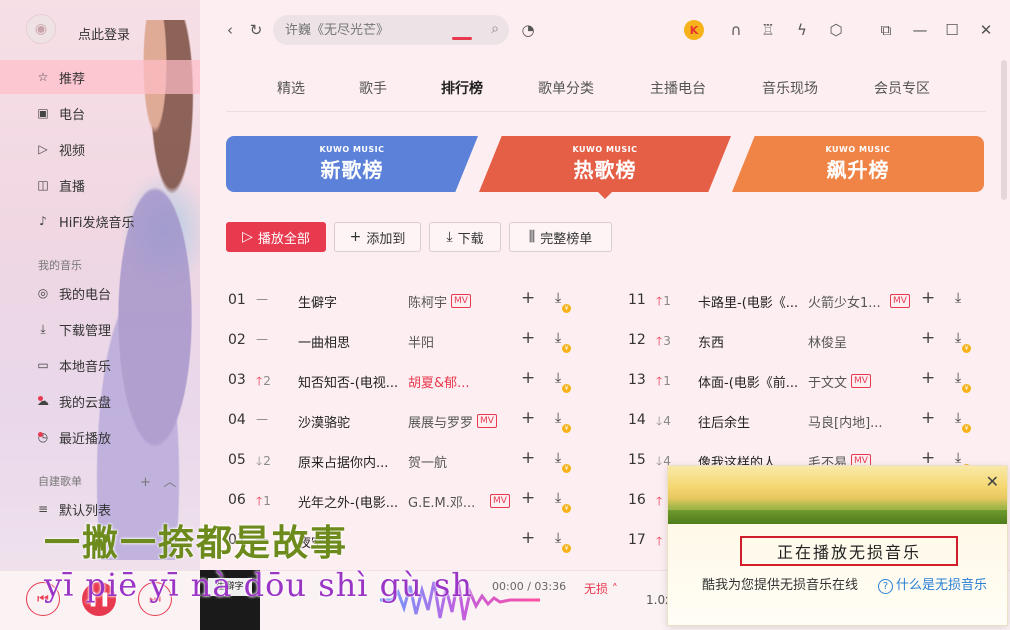 The height and width of the screenshot is (630, 1010). I want to click on login-link: 点此登录, so click(104, 33).